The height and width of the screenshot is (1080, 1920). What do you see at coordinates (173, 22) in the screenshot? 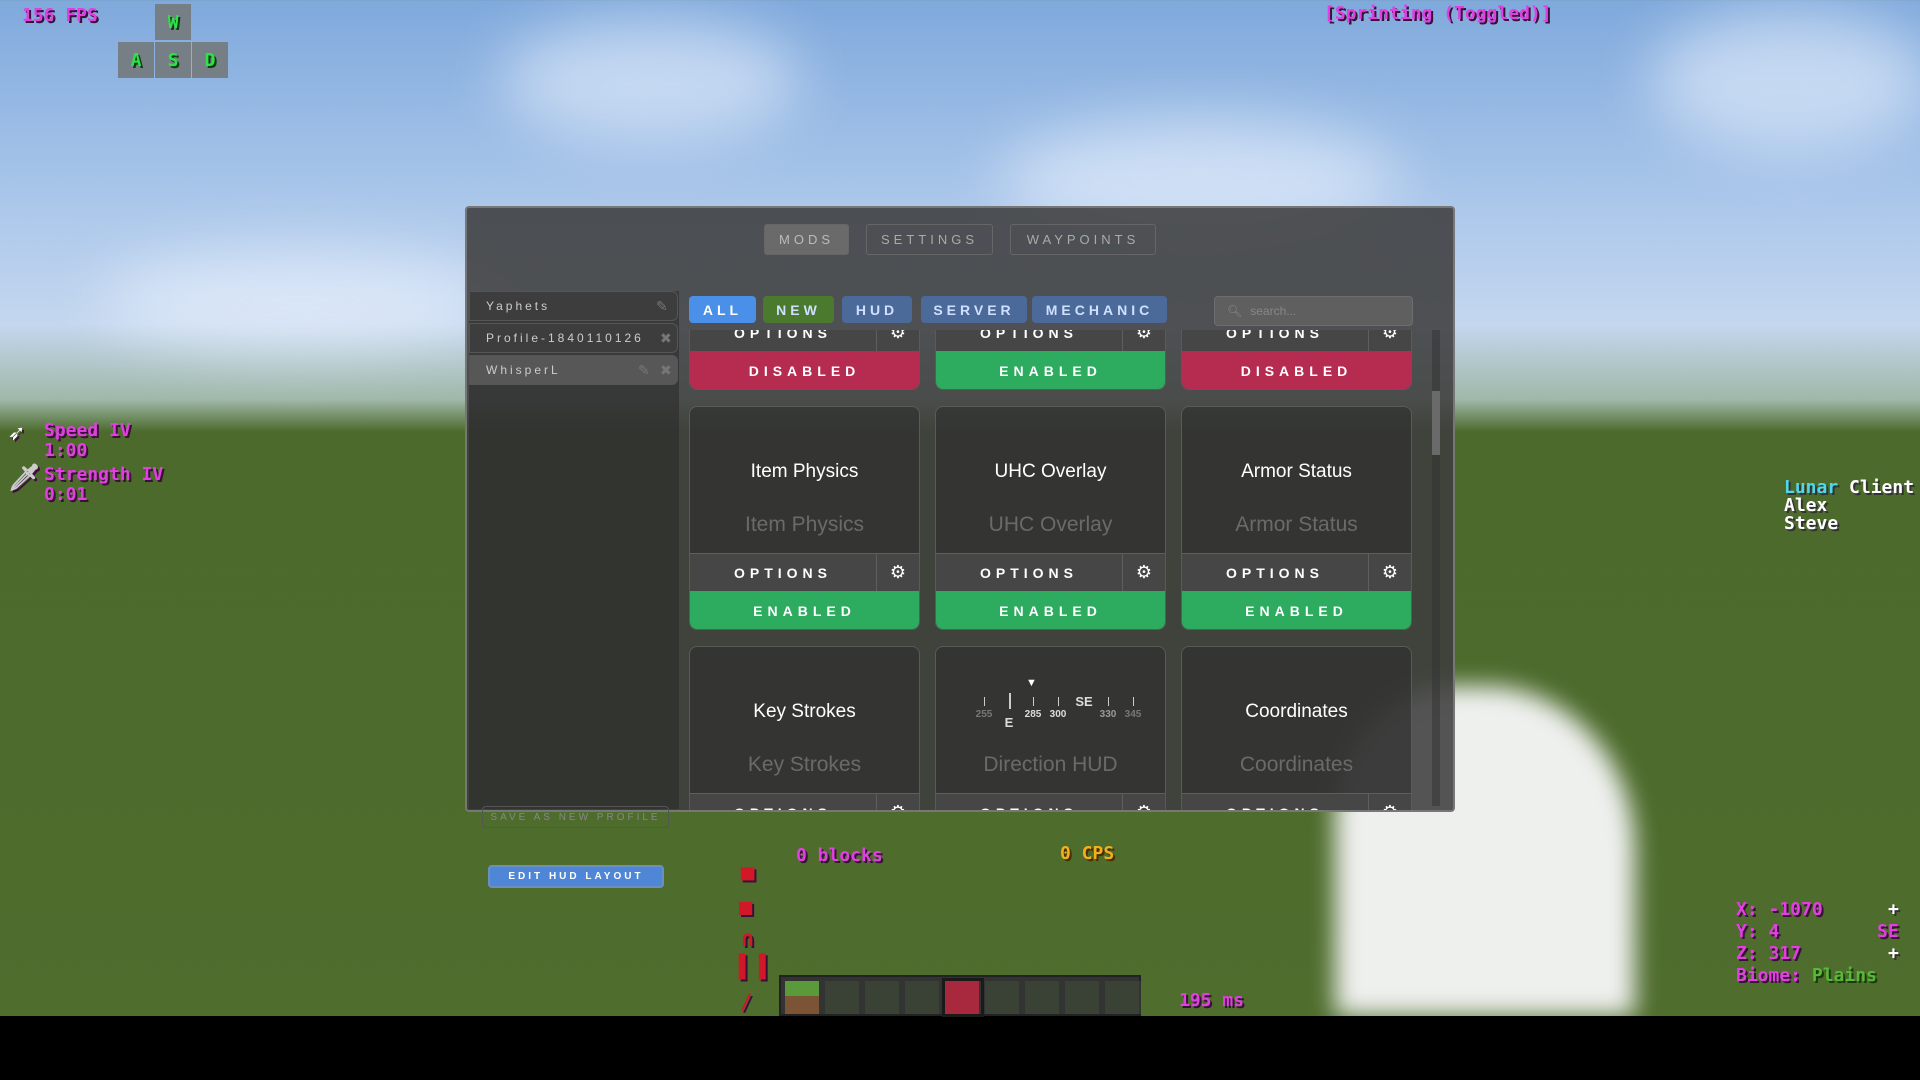
I see `key-w: W` at bounding box center [173, 22].